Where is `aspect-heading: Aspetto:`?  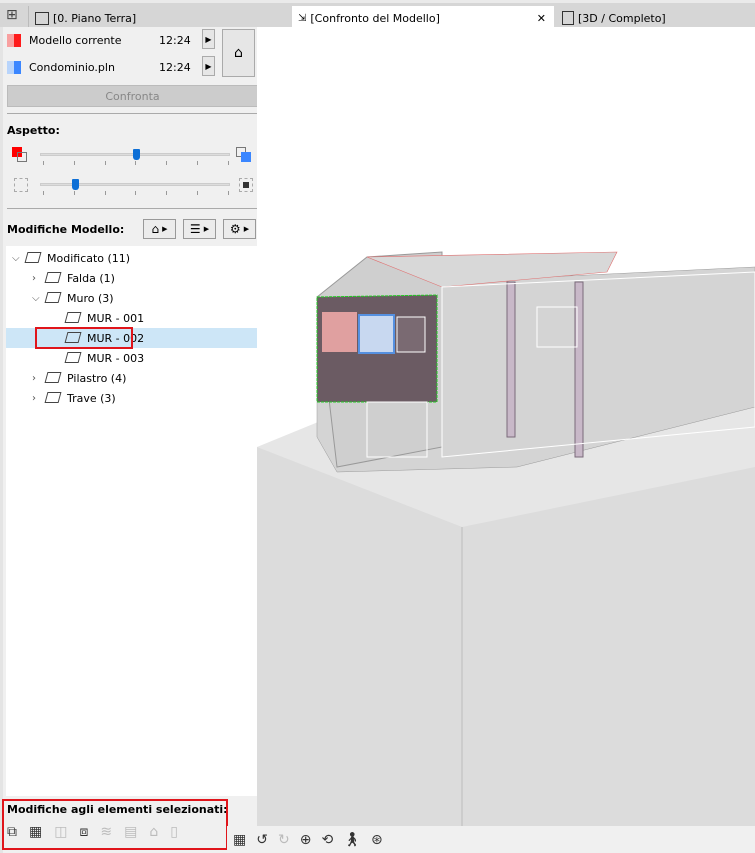 aspect-heading: Aspetto: is located at coordinates (33, 130).